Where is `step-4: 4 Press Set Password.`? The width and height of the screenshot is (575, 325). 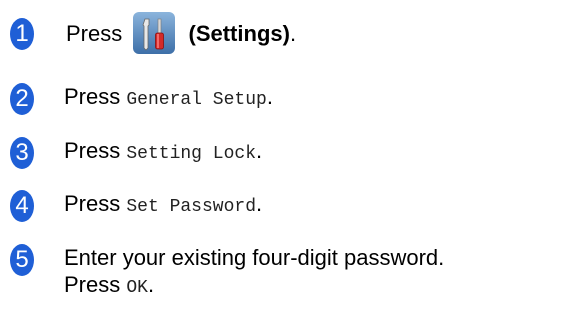
step-4: 4 Press Set Password. is located at coordinates (136, 206).